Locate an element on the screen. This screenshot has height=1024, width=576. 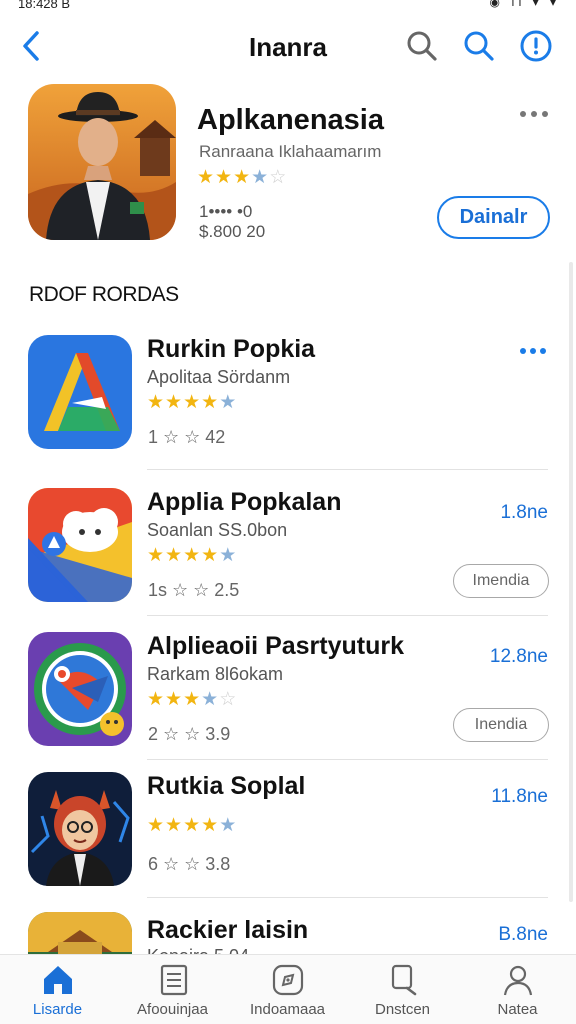
tab-label: Natea is located at coordinates (517, 1009).